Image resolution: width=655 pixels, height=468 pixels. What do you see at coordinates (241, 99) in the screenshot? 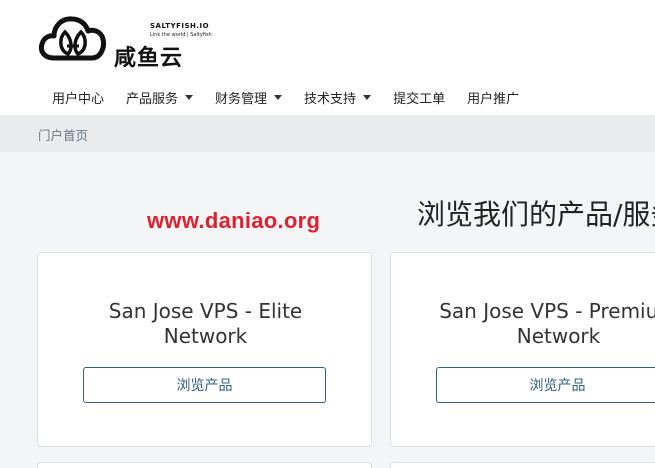
I see `nav-item-label: 财务管理` at bounding box center [241, 99].